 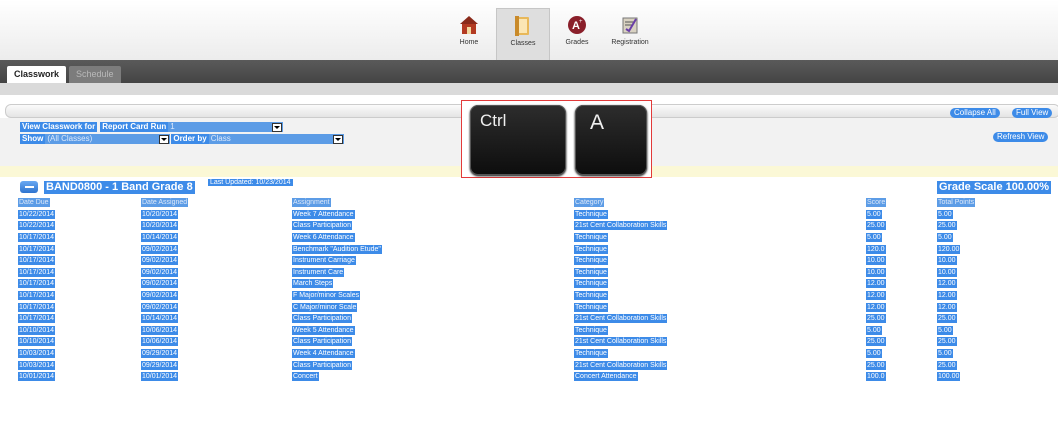 What do you see at coordinates (29, 187) in the screenshot?
I see `collapse-class-button` at bounding box center [29, 187].